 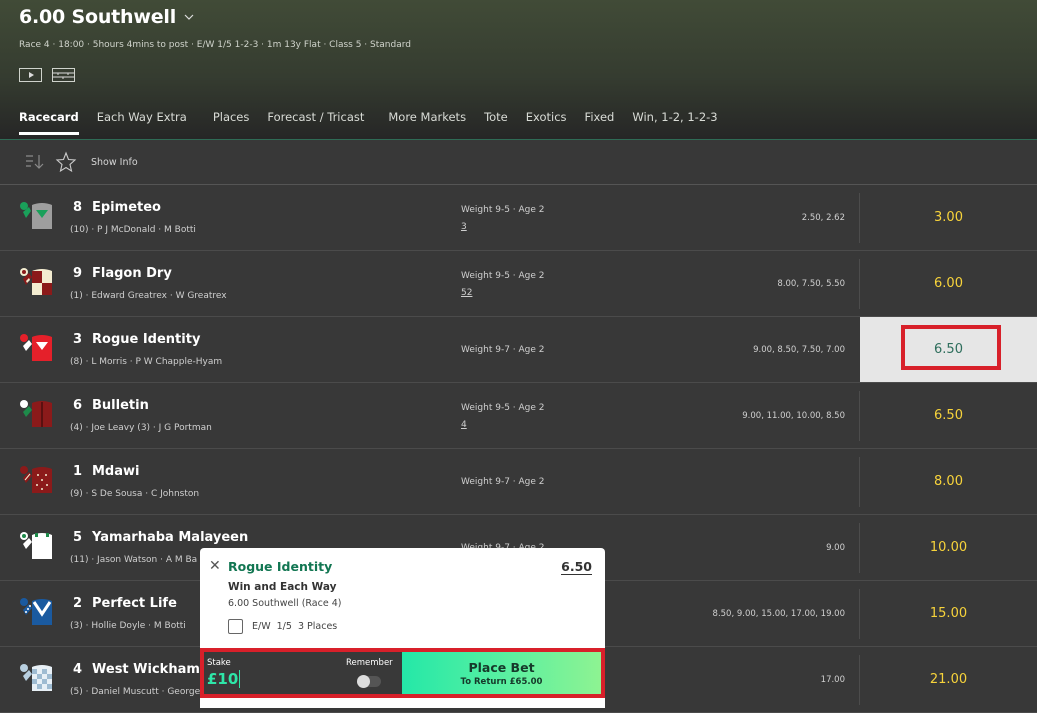 What do you see at coordinates (793, 416) in the screenshot?
I see `previous-odds: 9.00, 11.00, 10.00, 8.50` at bounding box center [793, 416].